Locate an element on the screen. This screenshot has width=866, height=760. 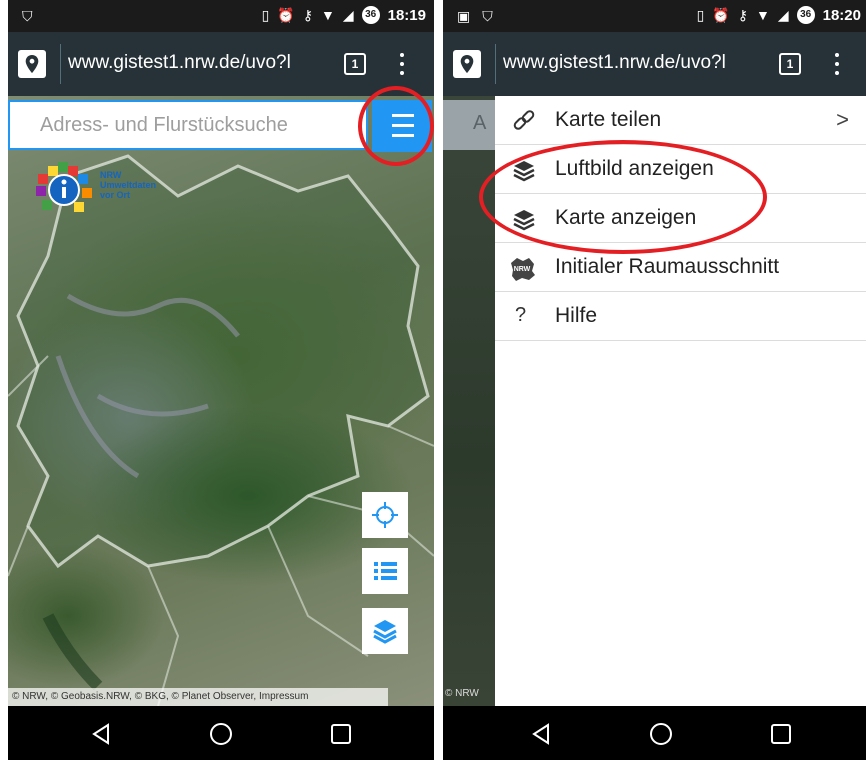
logo-line-2: Umweltdaten is located at coordinates (128, 185).